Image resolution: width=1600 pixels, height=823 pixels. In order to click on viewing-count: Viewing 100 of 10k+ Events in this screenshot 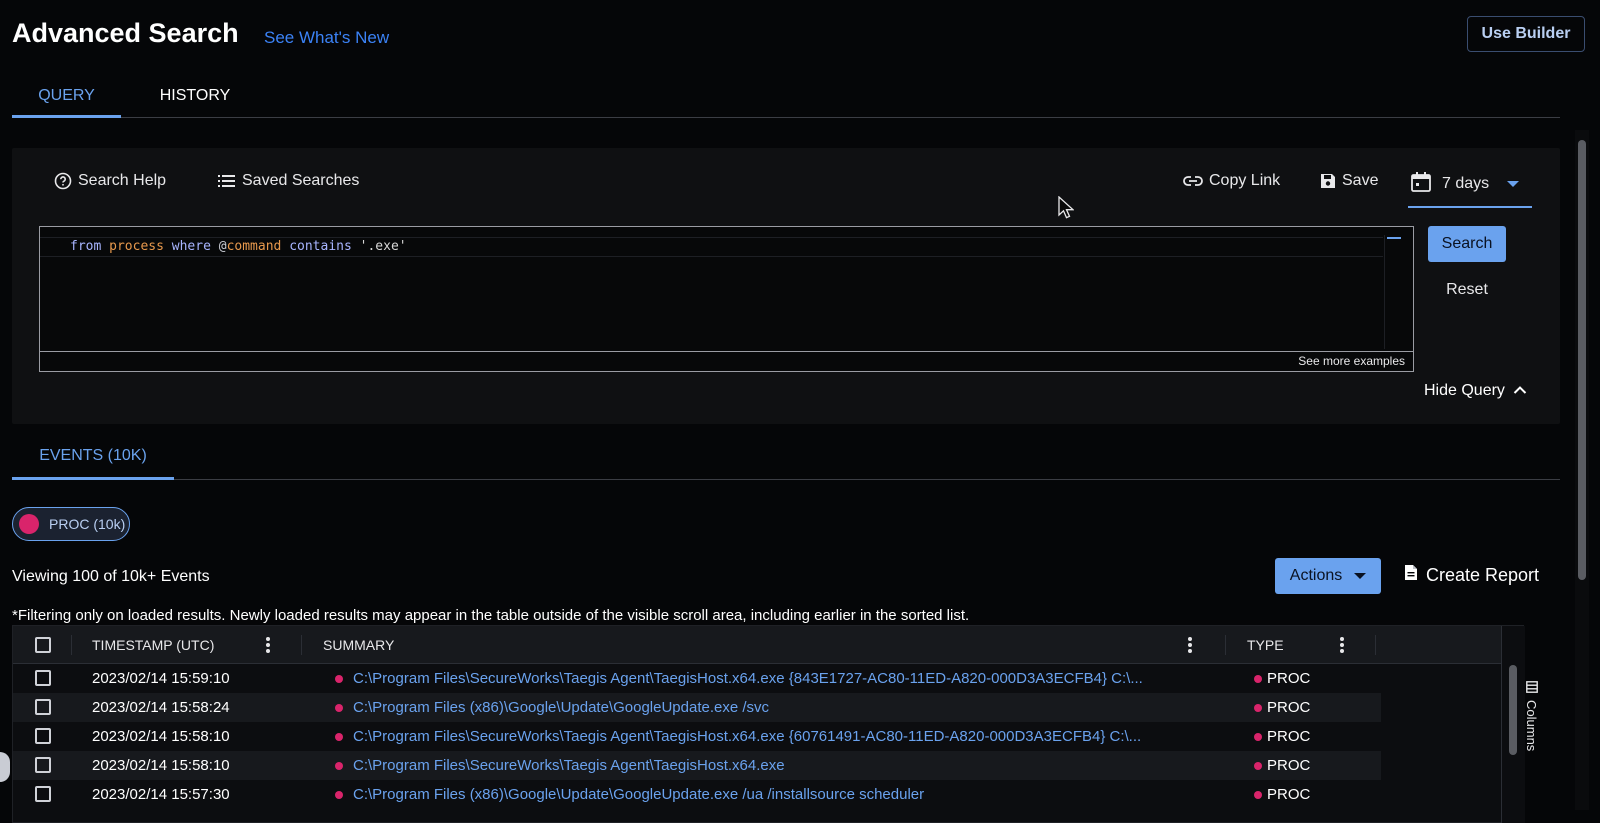, I will do `click(111, 576)`.